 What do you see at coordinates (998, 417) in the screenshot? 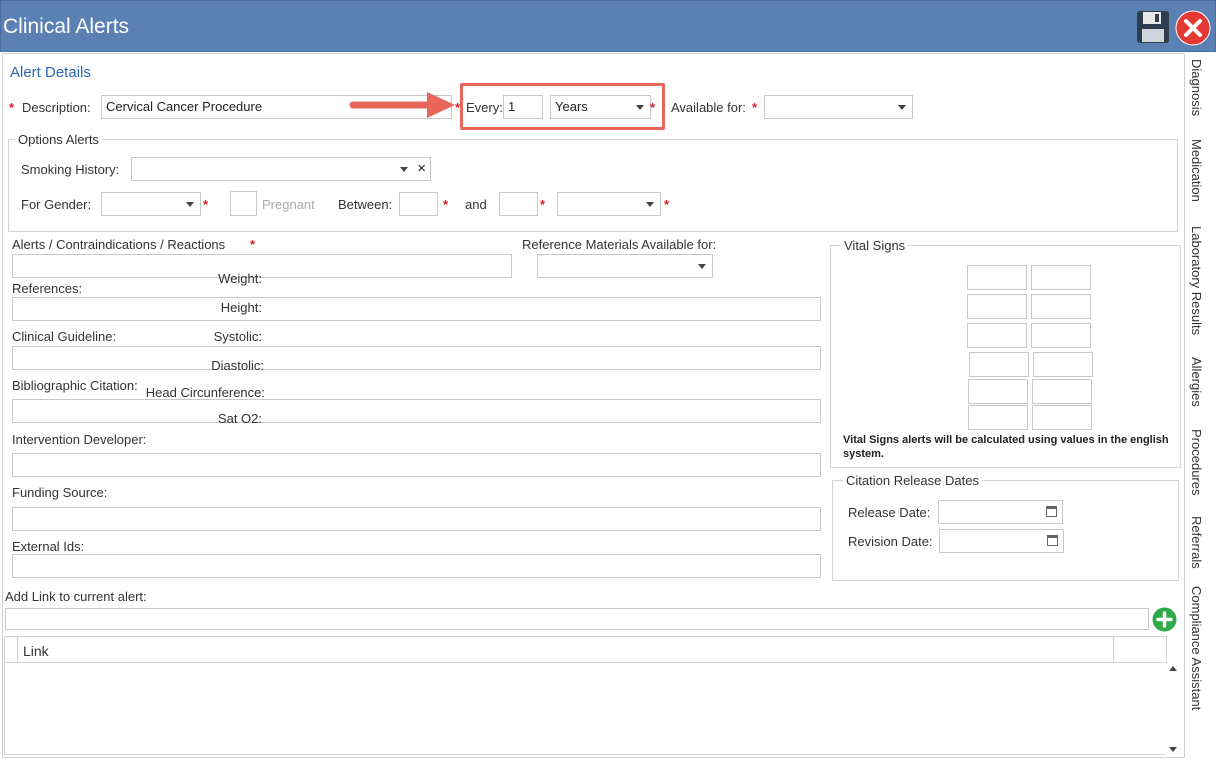
I see `sat-o2-min-input` at bounding box center [998, 417].